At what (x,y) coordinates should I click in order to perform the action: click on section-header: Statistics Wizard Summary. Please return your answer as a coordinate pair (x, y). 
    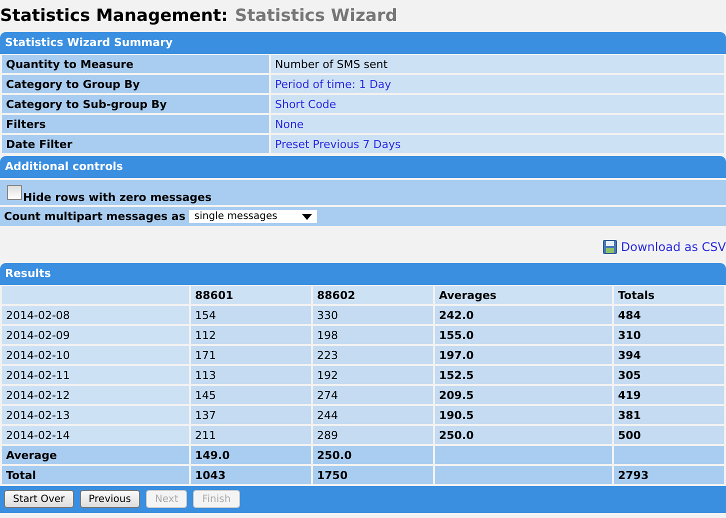
    Looking at the image, I should click on (89, 43).